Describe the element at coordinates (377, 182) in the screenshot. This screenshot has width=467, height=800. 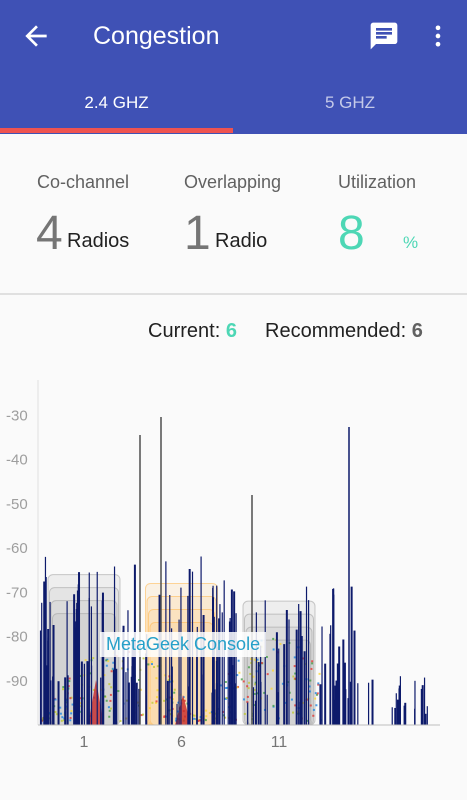
I see `utilization-label: Utilization` at that location.